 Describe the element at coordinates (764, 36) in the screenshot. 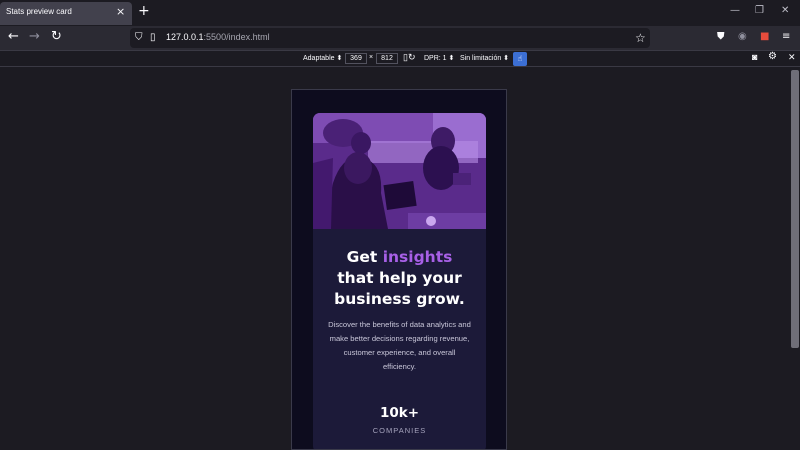

I see `extension-icon: ■` at that location.